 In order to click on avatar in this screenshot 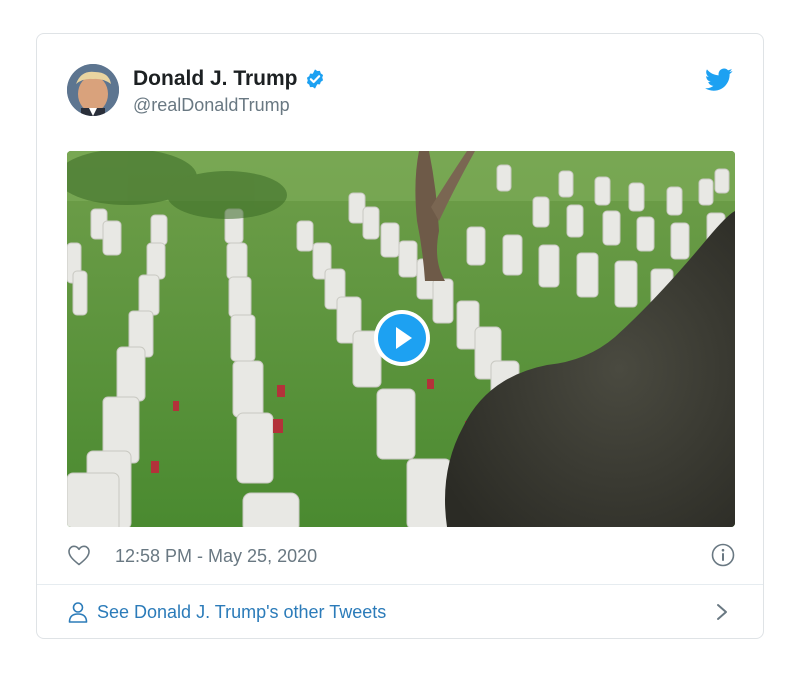, I will do `click(93, 90)`.